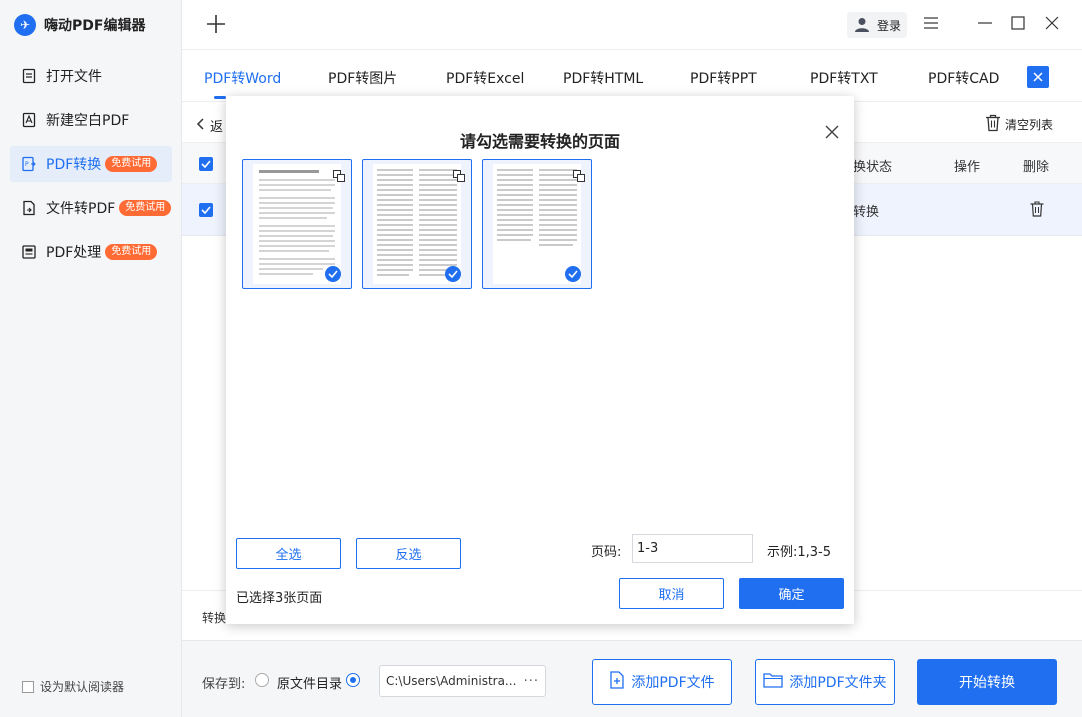  I want to click on app-name: 嗨动PDF编辑器, so click(95, 26).